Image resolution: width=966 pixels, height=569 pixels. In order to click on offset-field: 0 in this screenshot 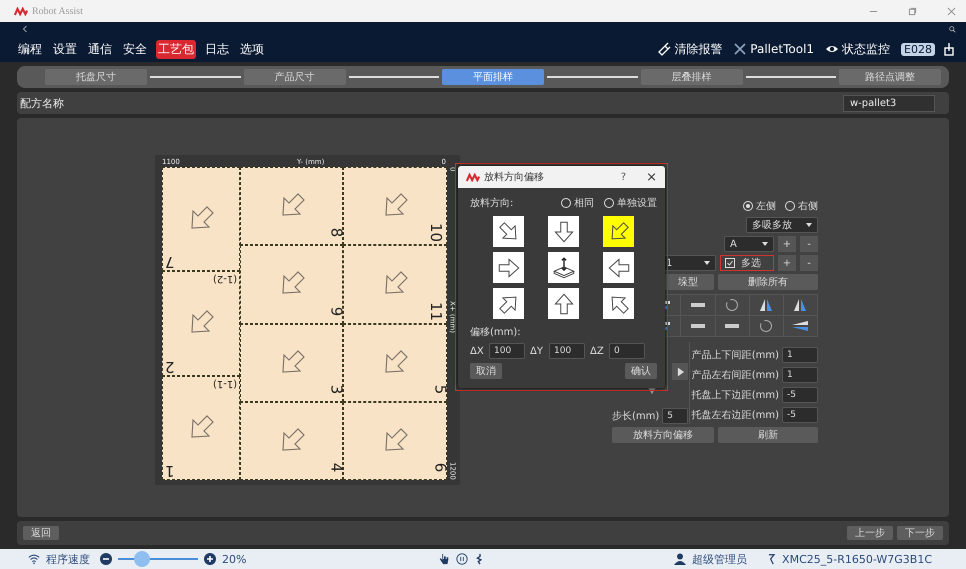, I will do `click(627, 351)`.